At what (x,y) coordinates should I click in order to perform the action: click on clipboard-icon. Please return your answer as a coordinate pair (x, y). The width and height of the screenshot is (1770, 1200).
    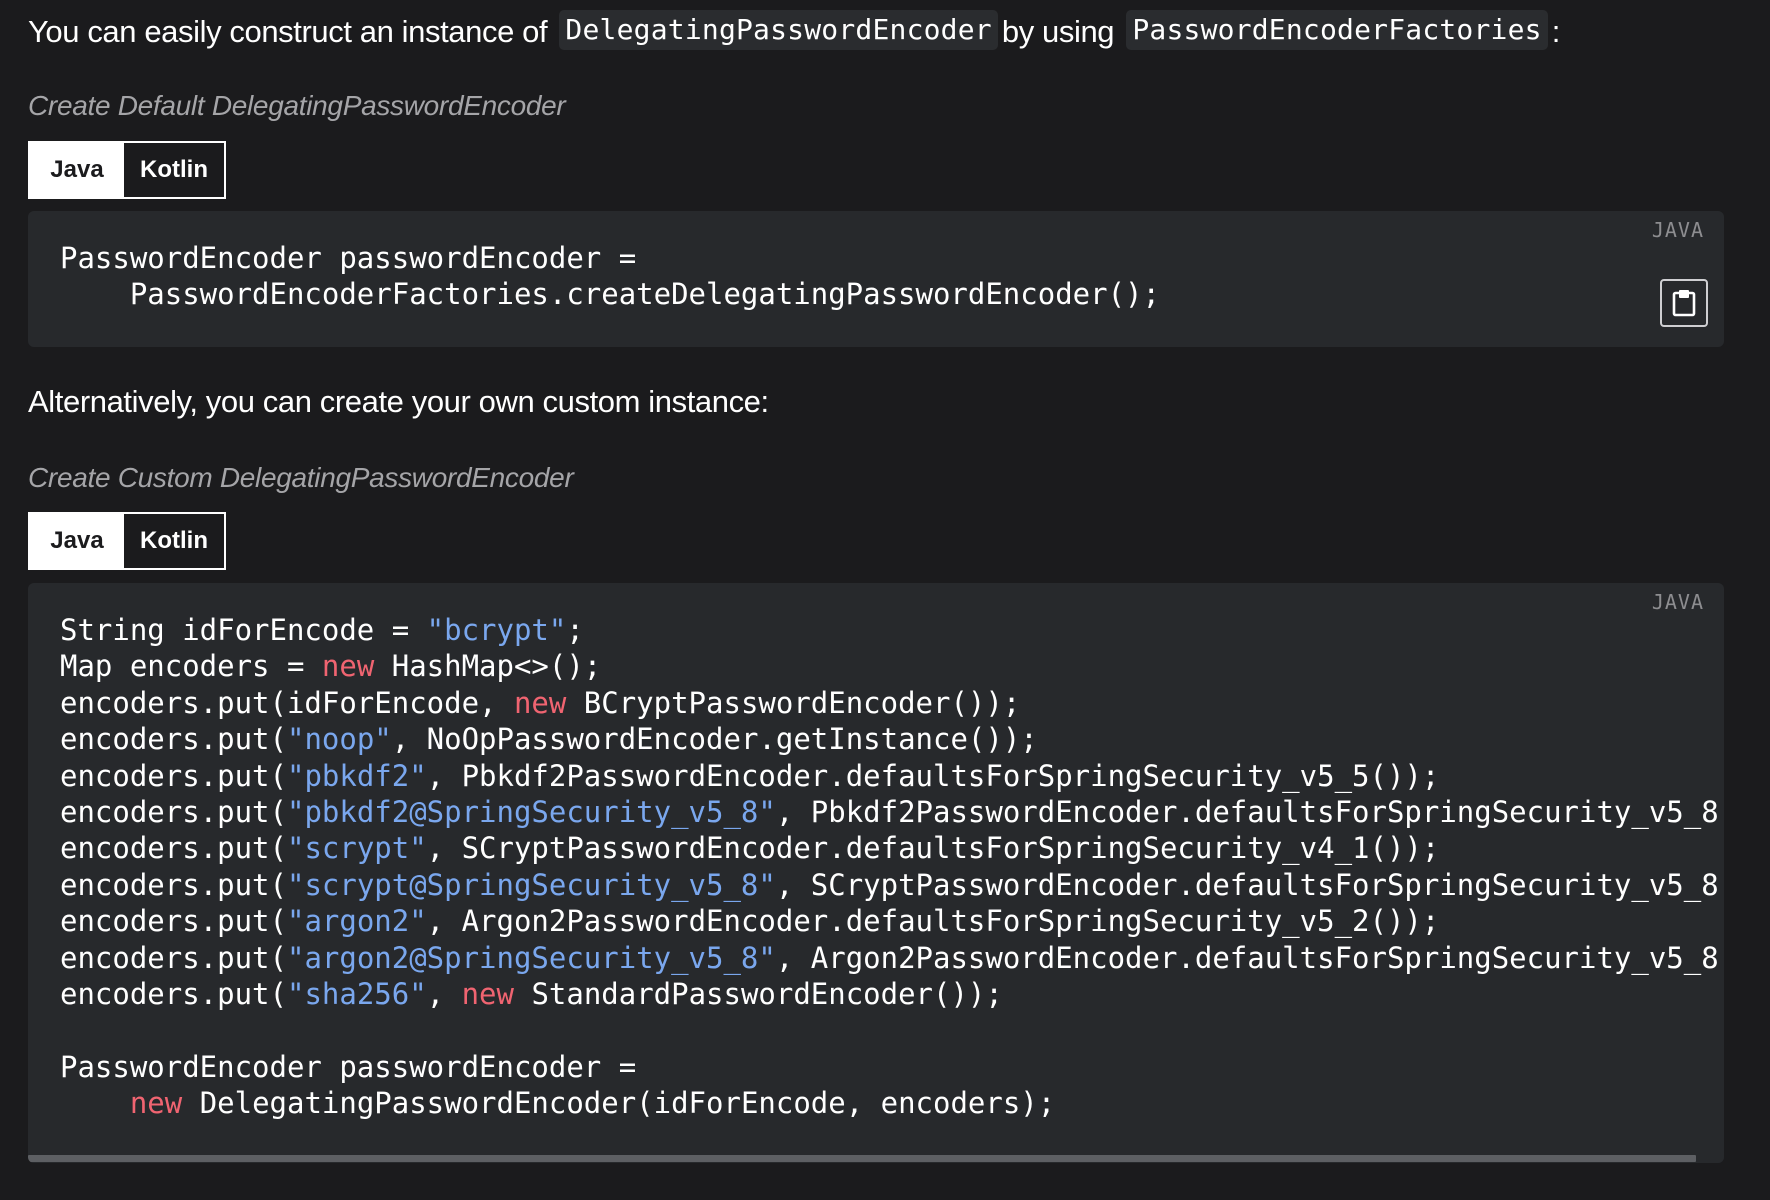
    Looking at the image, I should click on (1684, 303).